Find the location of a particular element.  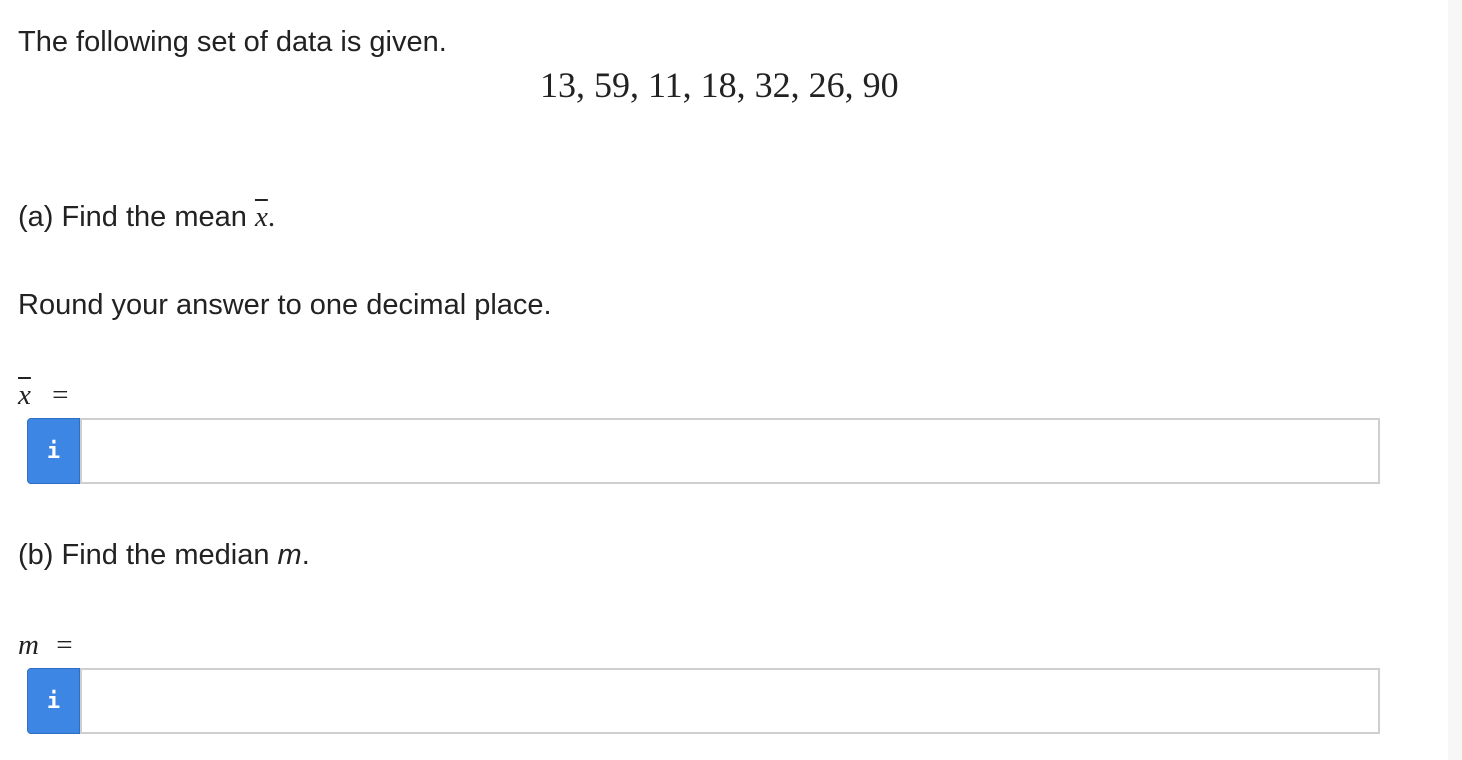

mean-answer-row: i is located at coordinates (703, 451).